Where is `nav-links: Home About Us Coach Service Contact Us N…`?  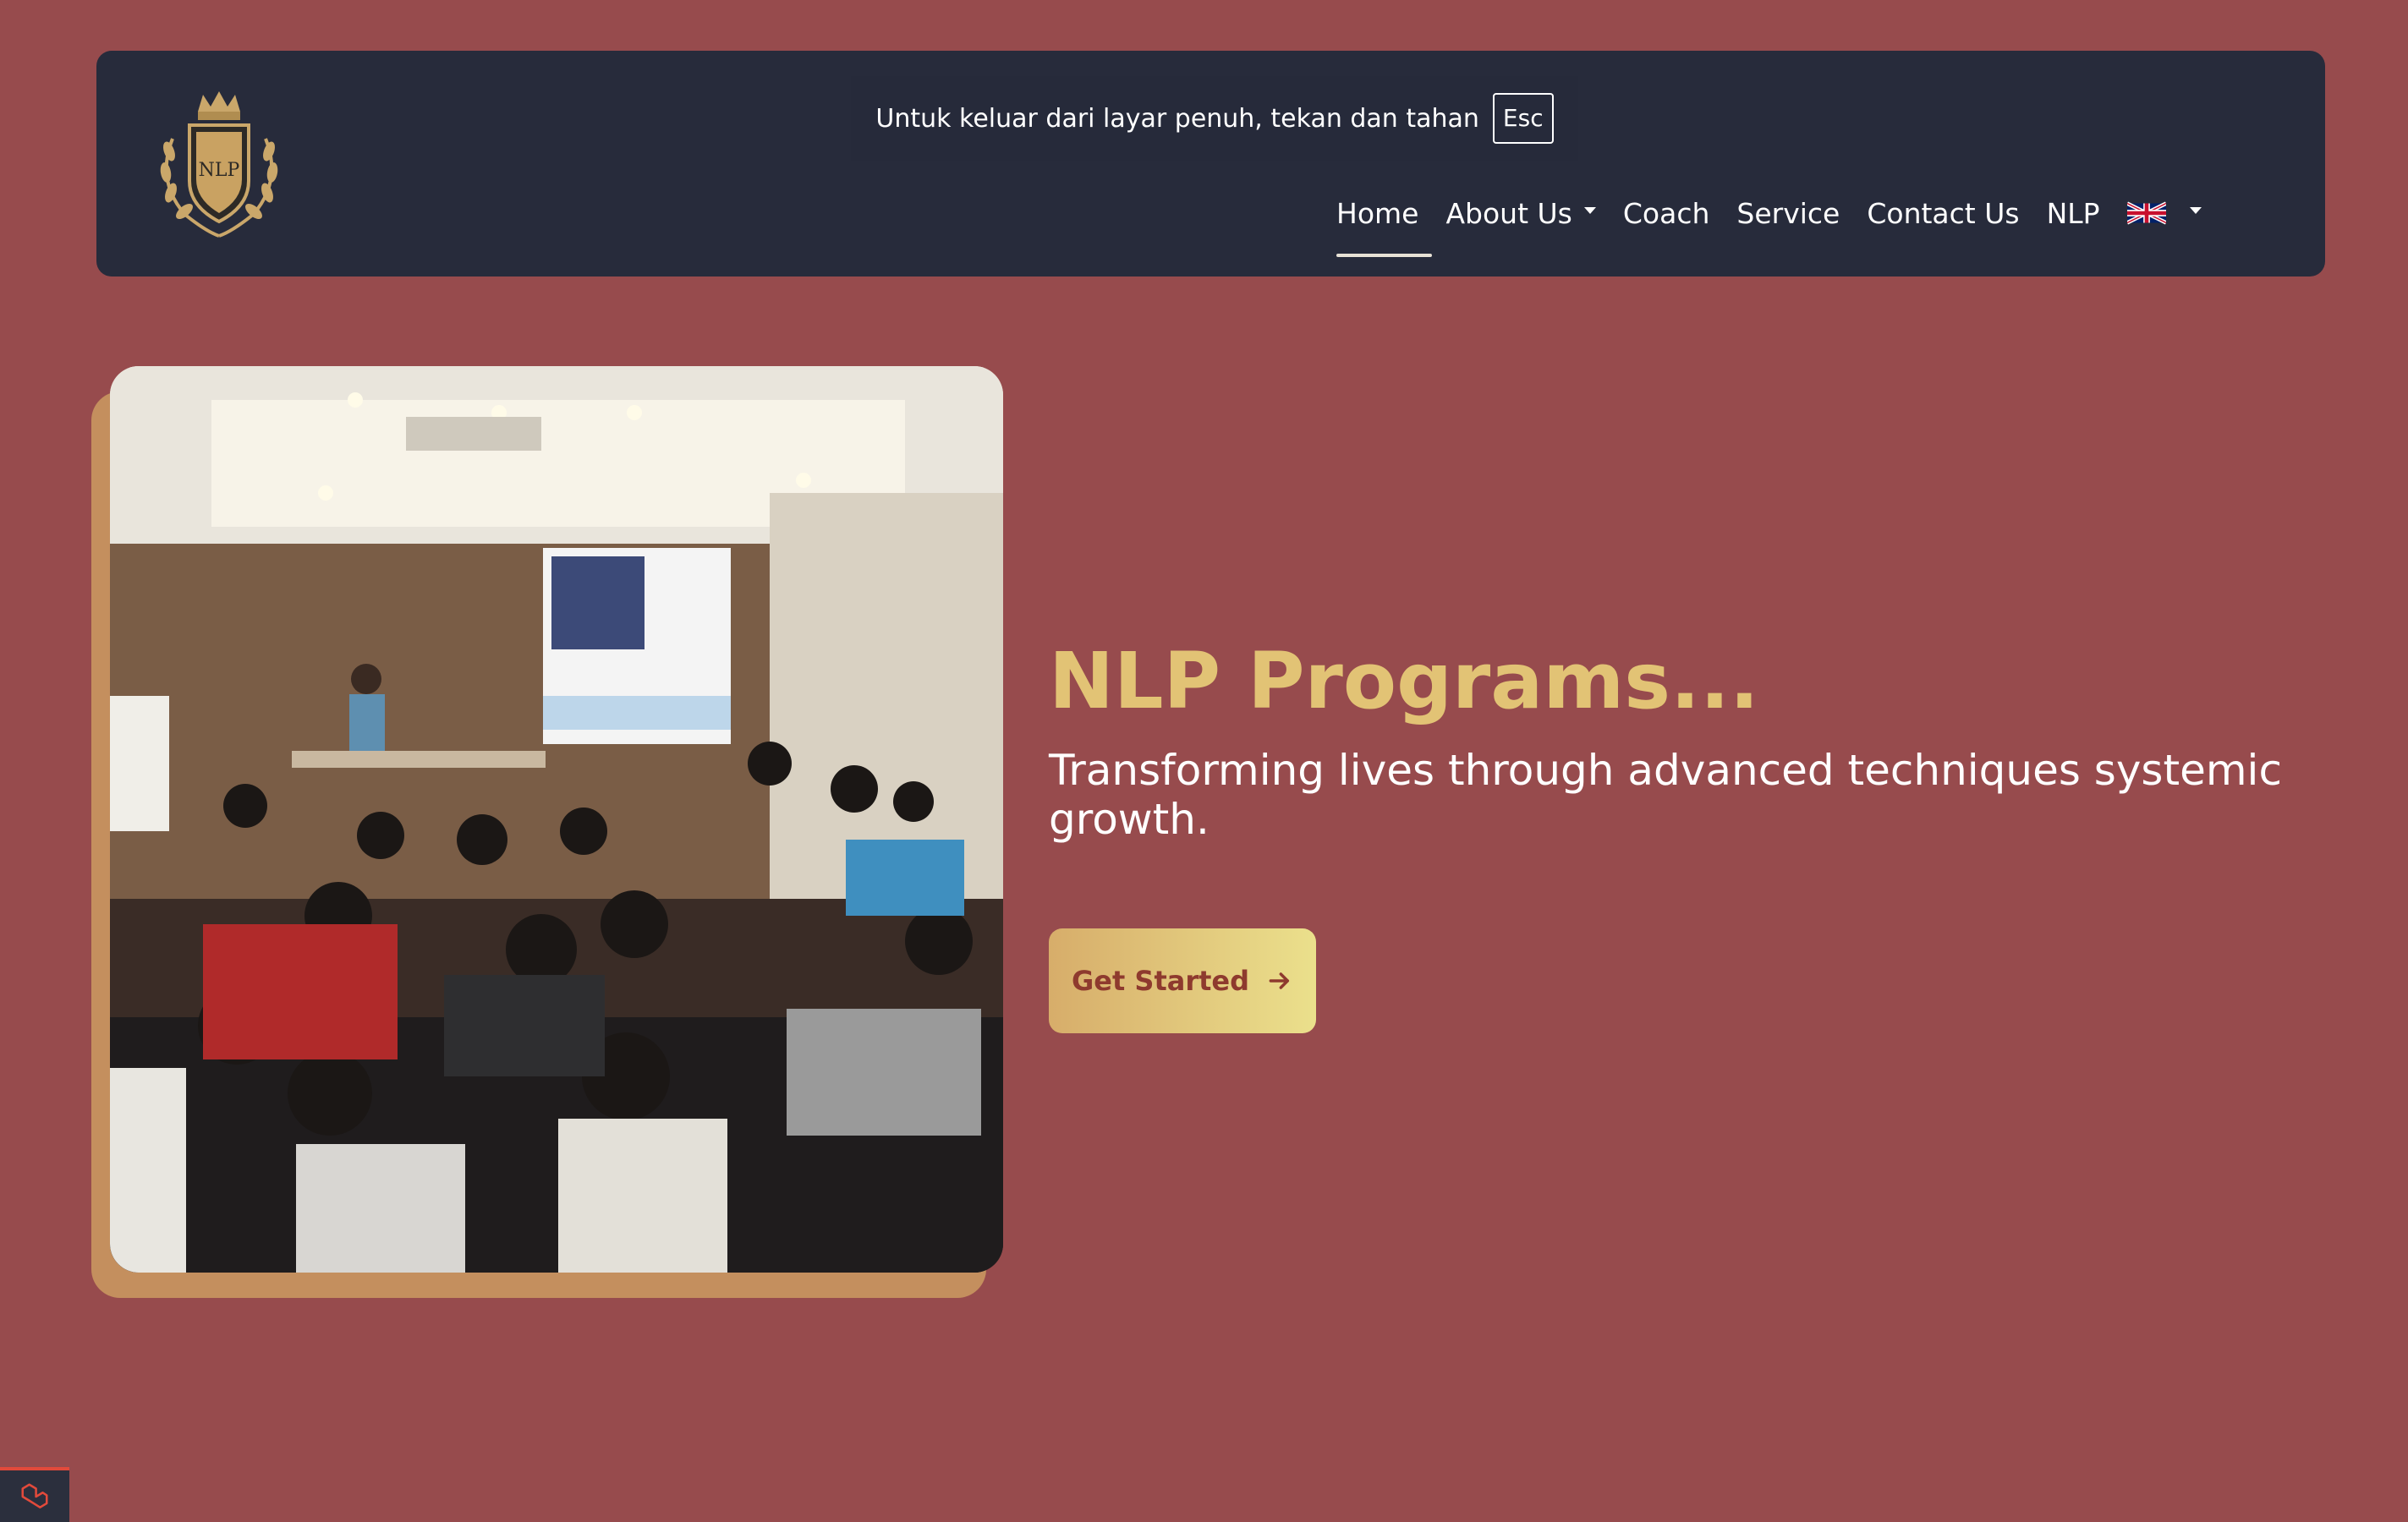 nav-links: Home About Us Coach Service Contact Us N… is located at coordinates (1769, 213).